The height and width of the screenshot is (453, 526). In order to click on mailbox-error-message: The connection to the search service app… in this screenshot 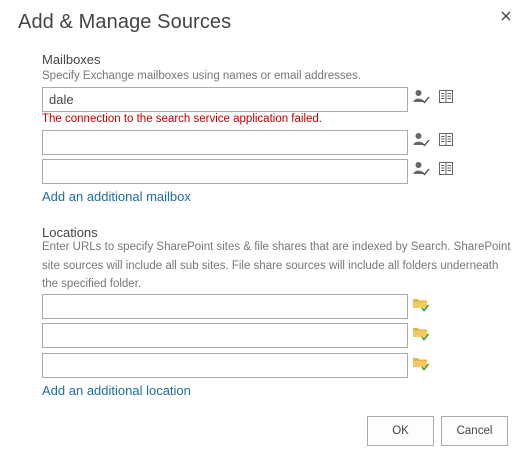, I will do `click(182, 119)`.